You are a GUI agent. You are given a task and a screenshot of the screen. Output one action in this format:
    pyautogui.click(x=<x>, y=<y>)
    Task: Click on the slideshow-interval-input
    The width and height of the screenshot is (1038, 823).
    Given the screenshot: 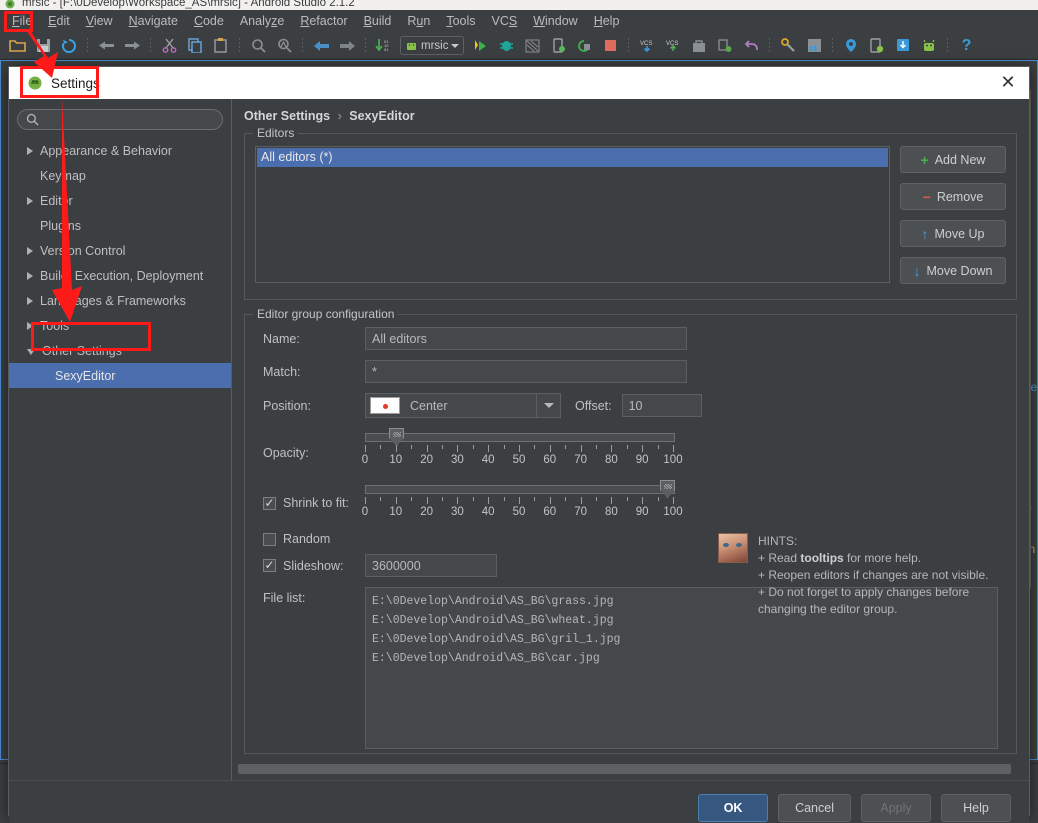 What is the action you would take?
    pyautogui.click(x=431, y=565)
    